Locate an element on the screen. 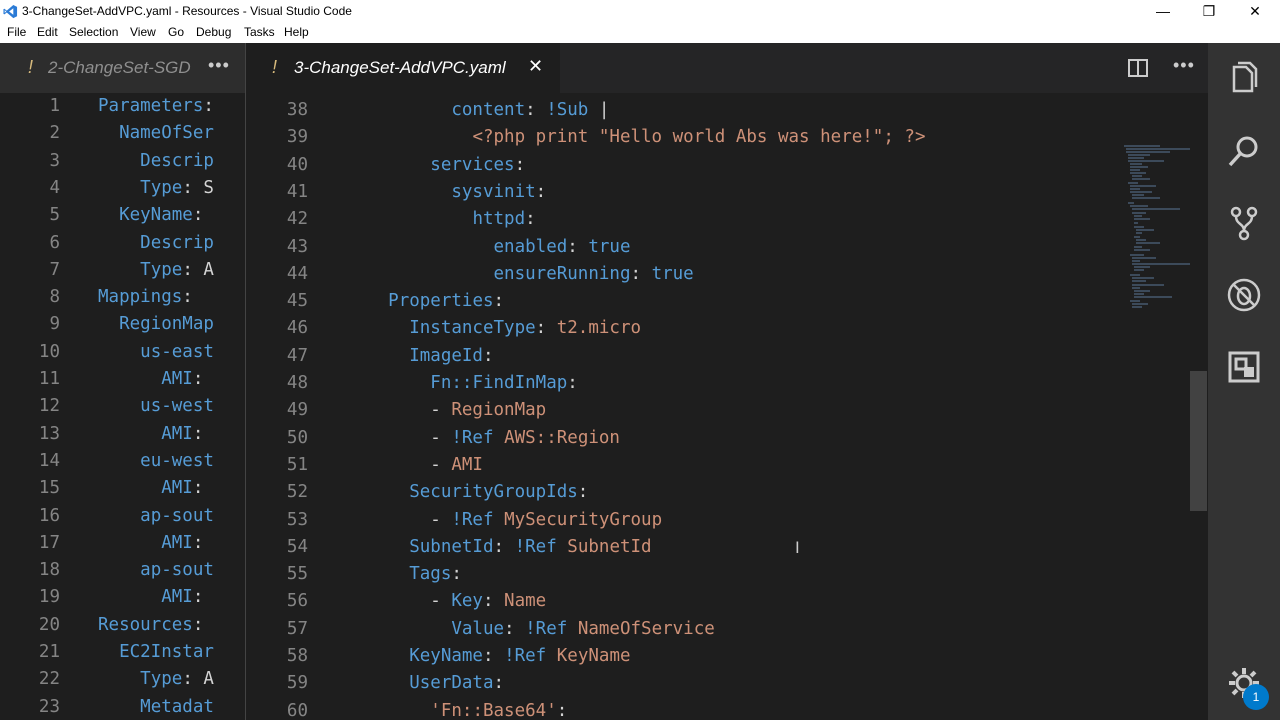 This screenshot has width=1280, height=720. line-number: 19 is located at coordinates (49, 597).